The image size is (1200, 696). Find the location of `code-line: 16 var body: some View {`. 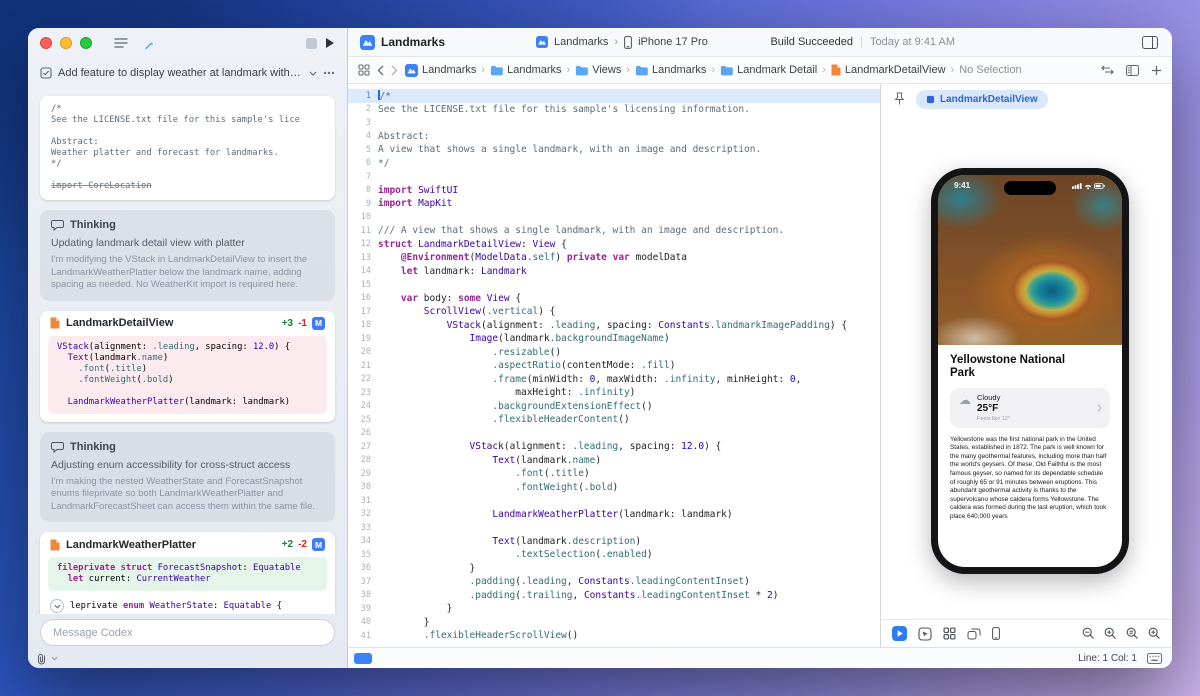

code-line: 16 var body: some View { is located at coordinates (614, 299).